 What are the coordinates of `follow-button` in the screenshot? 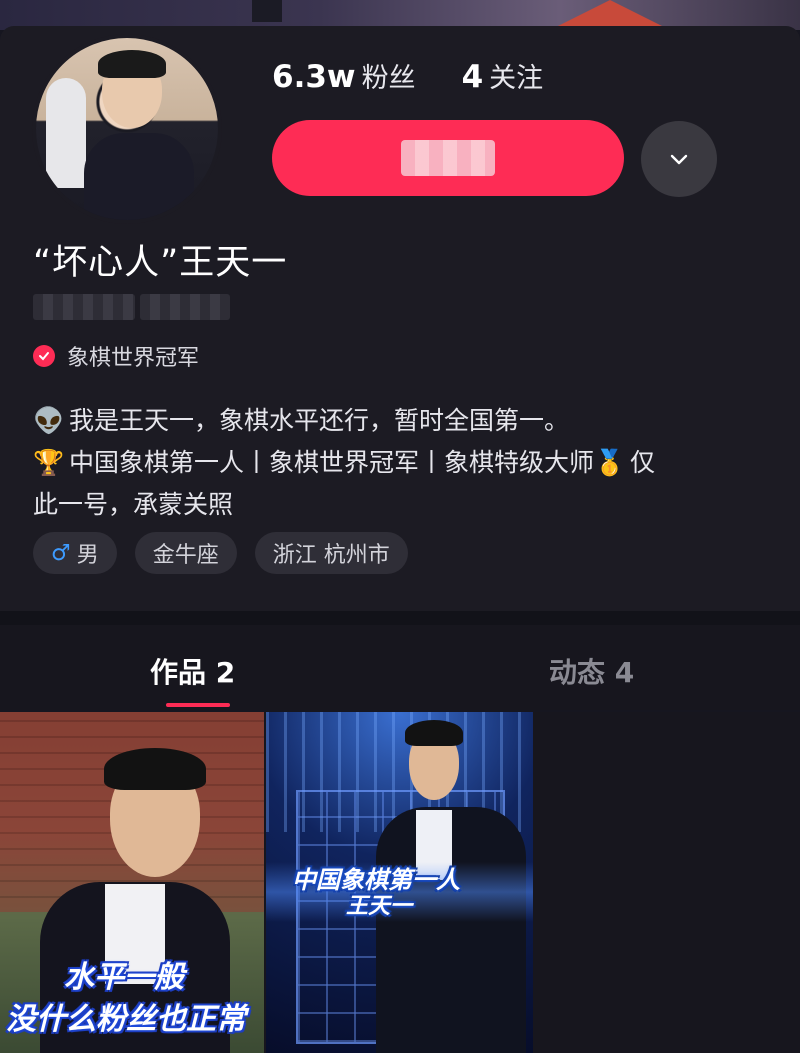 It's located at (448, 158).